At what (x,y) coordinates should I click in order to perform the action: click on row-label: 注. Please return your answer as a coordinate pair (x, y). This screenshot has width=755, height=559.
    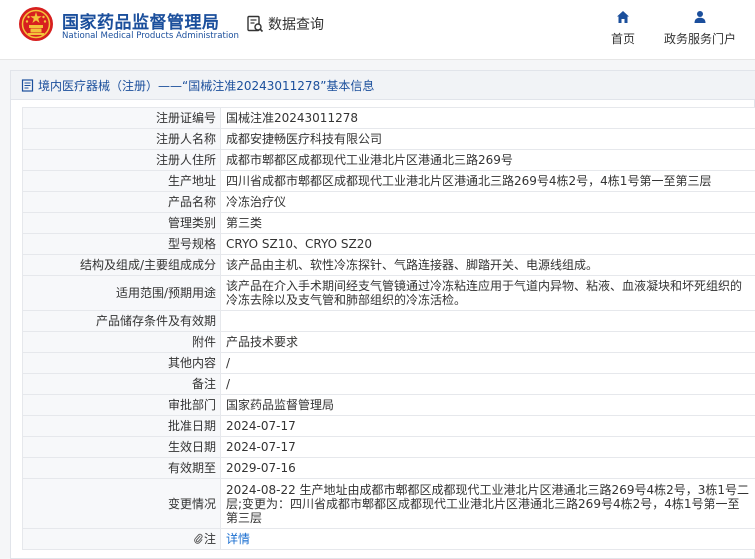
    Looking at the image, I should click on (209, 539).